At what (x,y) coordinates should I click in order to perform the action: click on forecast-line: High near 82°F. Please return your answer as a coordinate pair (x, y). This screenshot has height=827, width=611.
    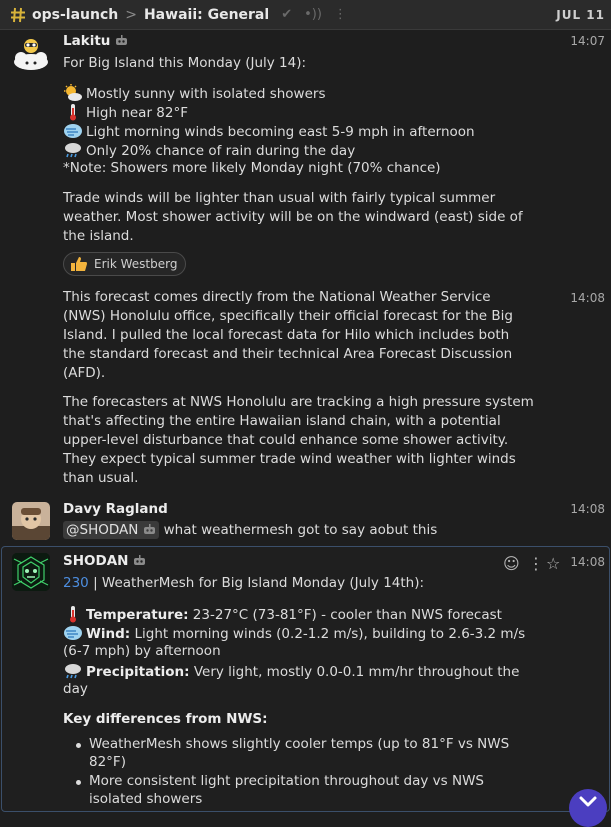
    Looking at the image, I should click on (125, 112).